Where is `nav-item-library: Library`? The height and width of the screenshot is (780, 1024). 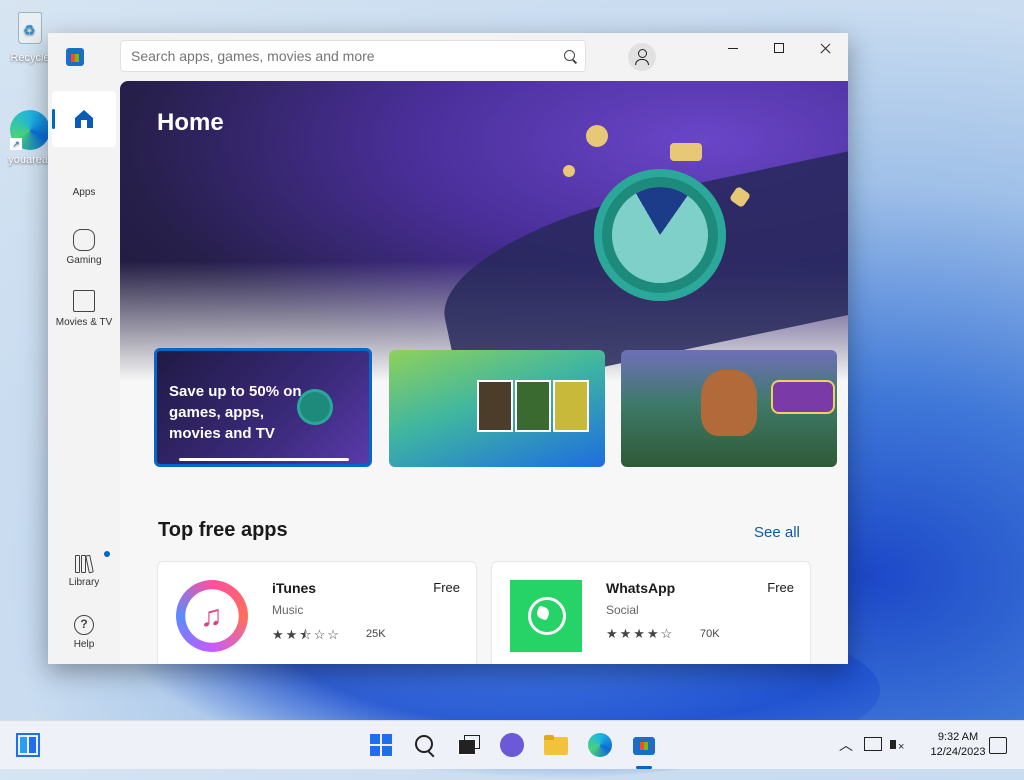
nav-item-library: Library is located at coordinates (84, 571).